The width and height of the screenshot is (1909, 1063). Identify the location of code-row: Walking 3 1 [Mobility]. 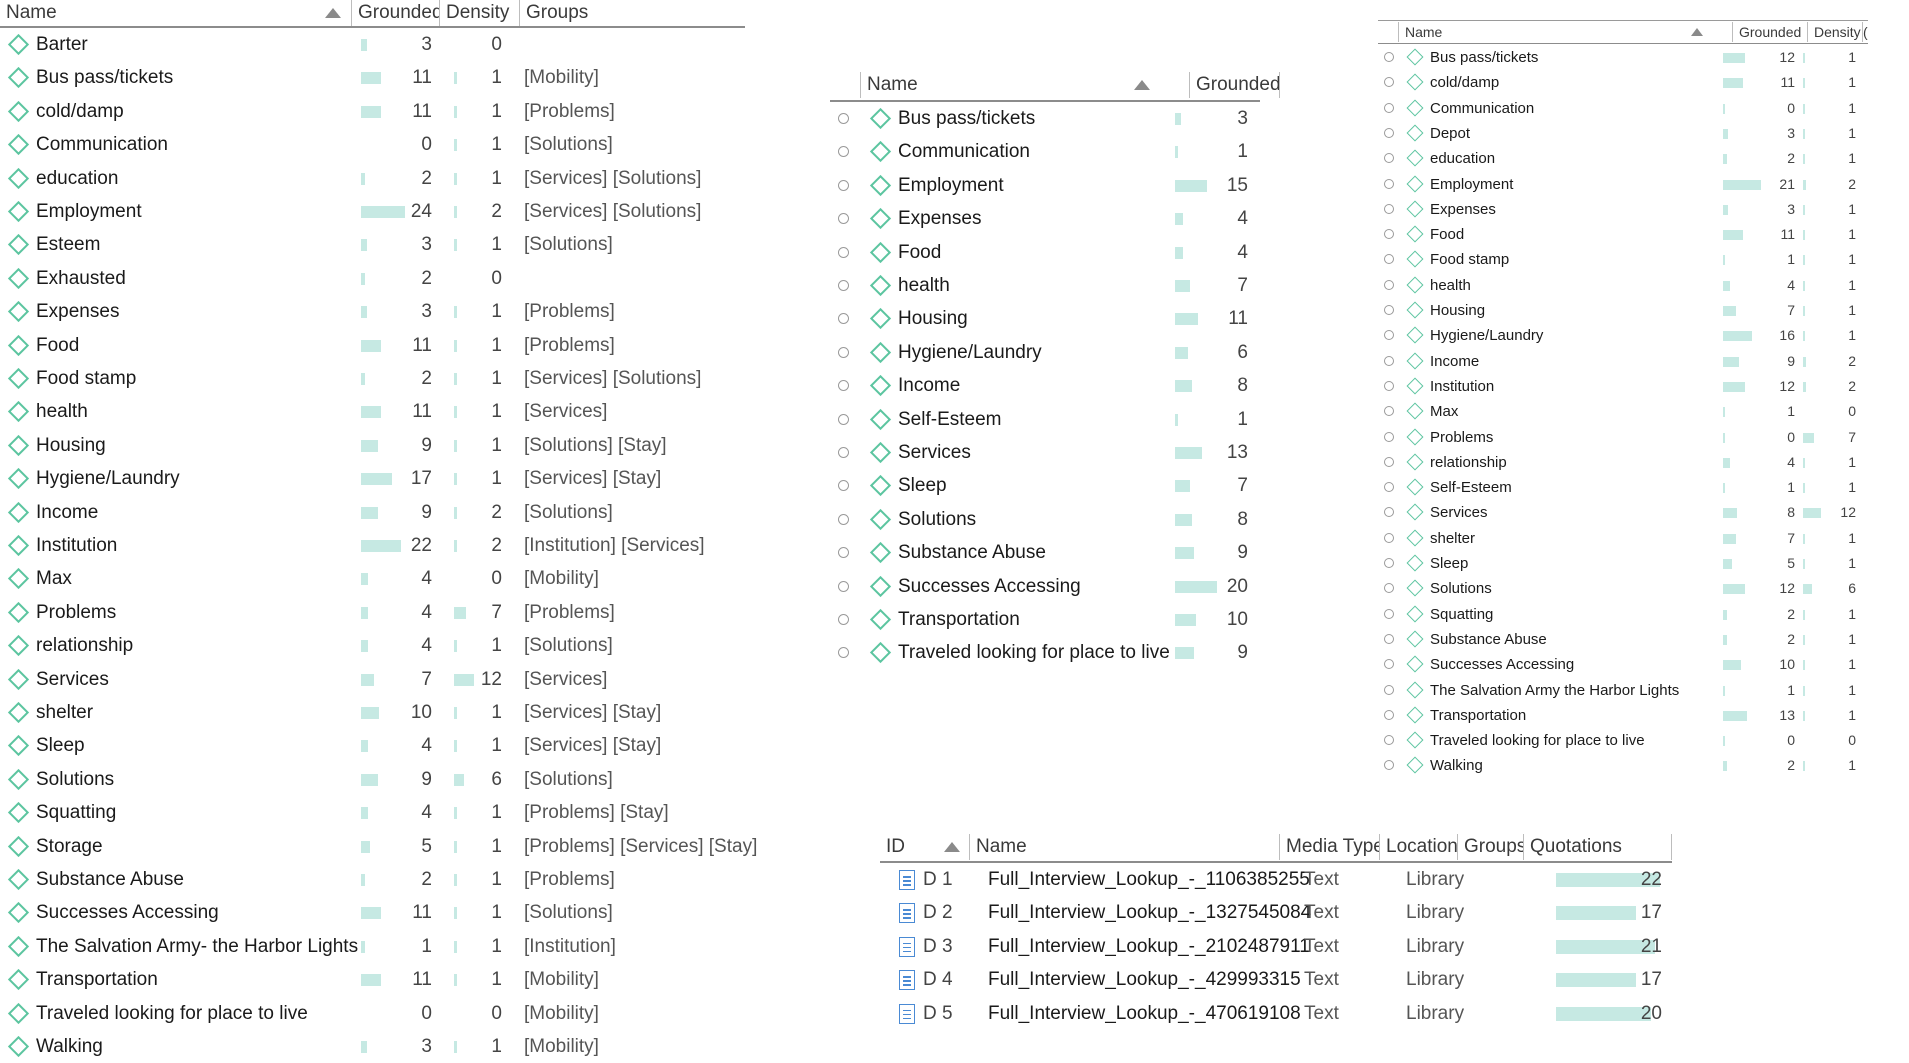
(372, 1046).